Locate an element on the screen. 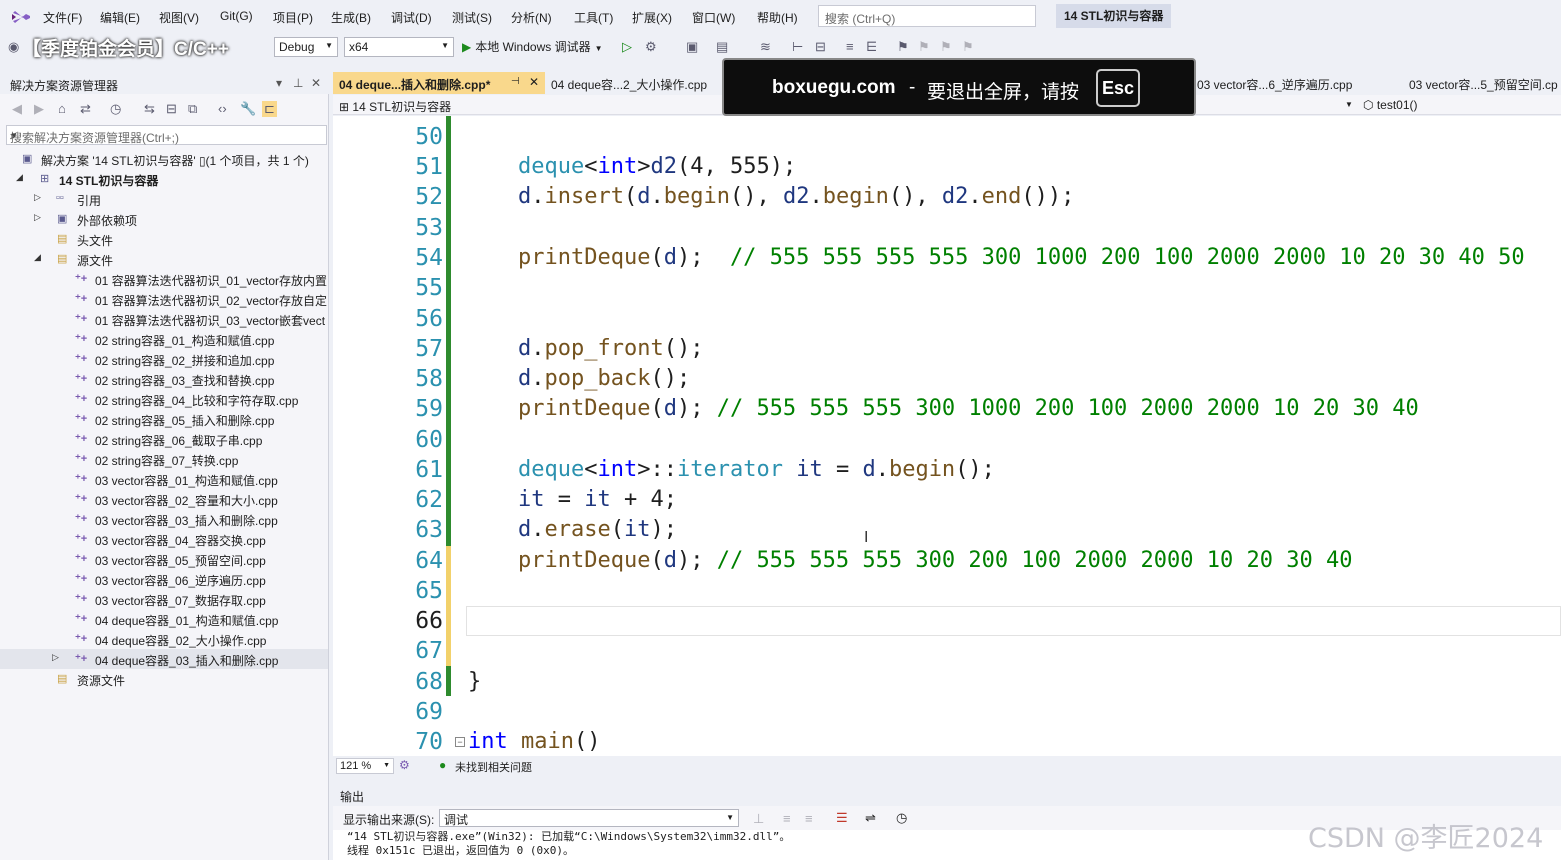 The image size is (1561, 860). clock-icon: ◷ is located at coordinates (901, 818).